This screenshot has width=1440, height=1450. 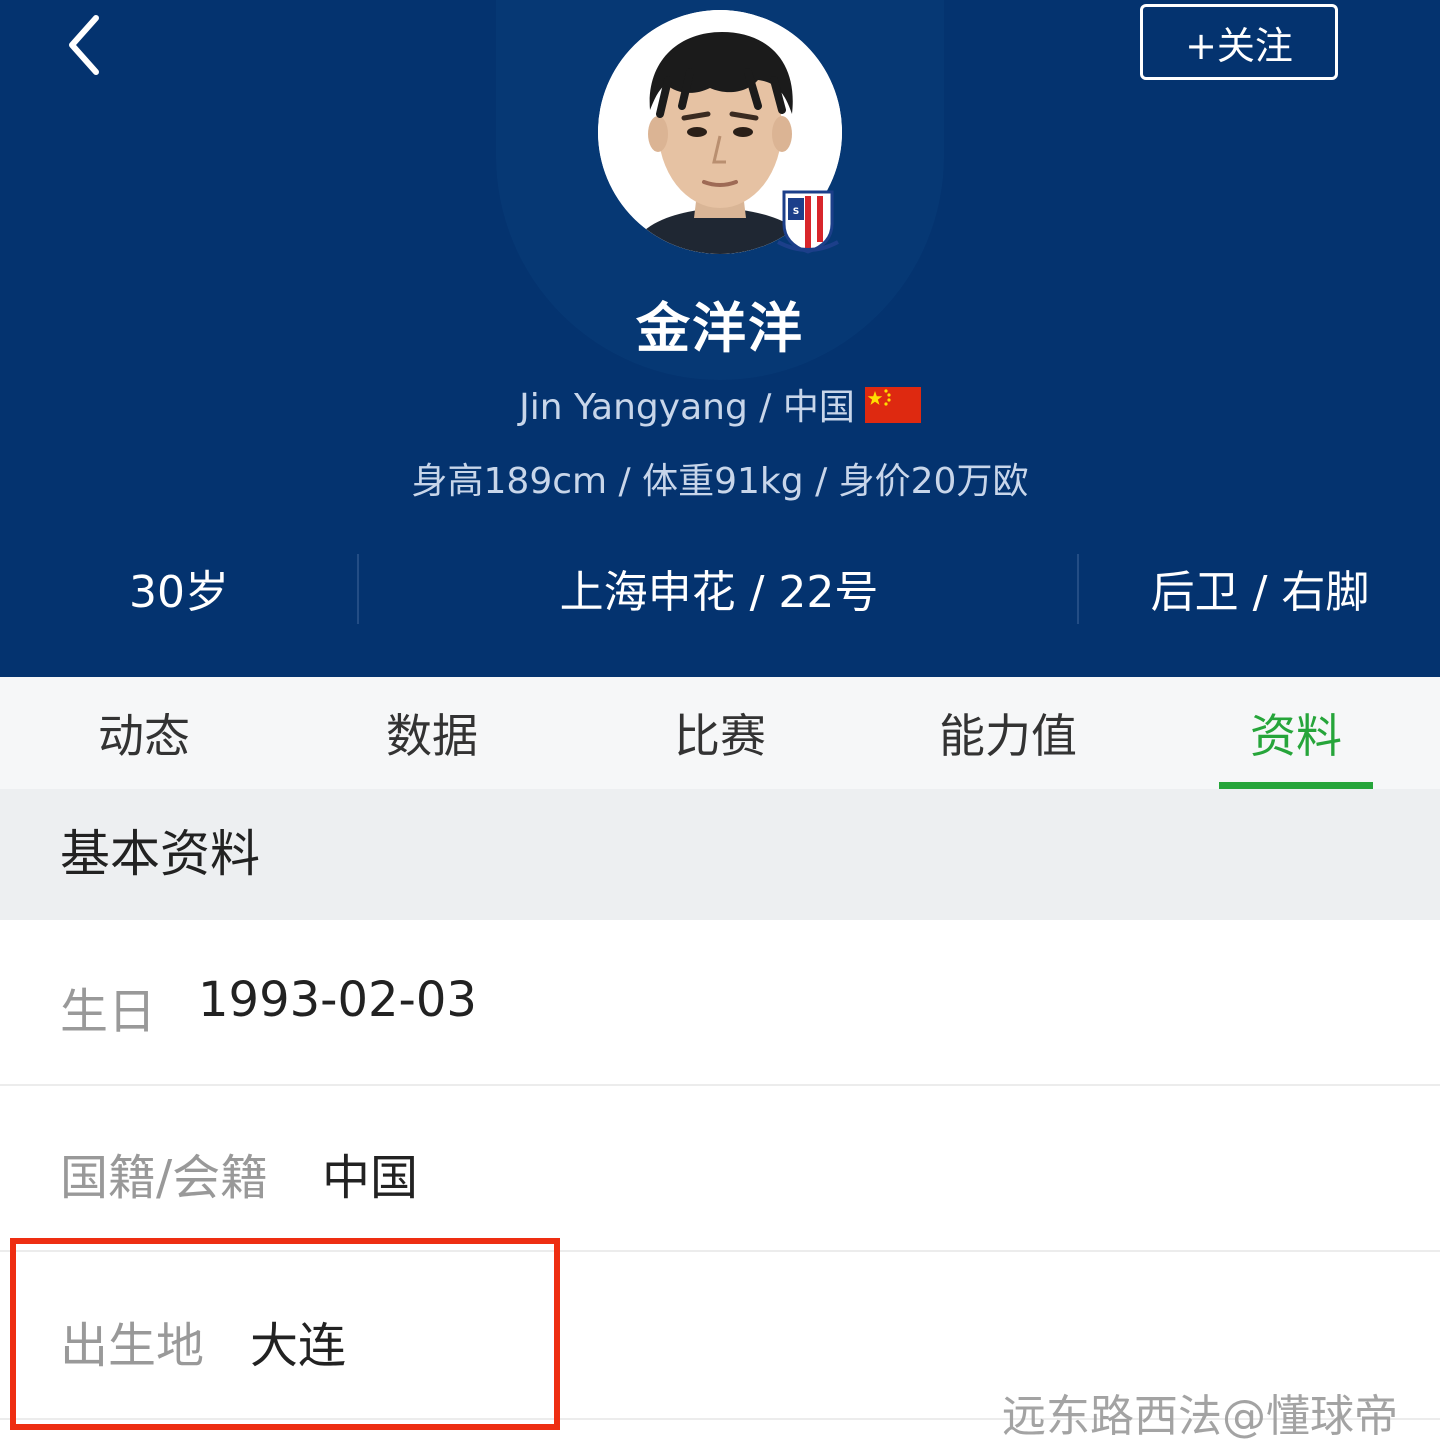 What do you see at coordinates (160, 854) in the screenshot?
I see `section-title: 基本资料` at bounding box center [160, 854].